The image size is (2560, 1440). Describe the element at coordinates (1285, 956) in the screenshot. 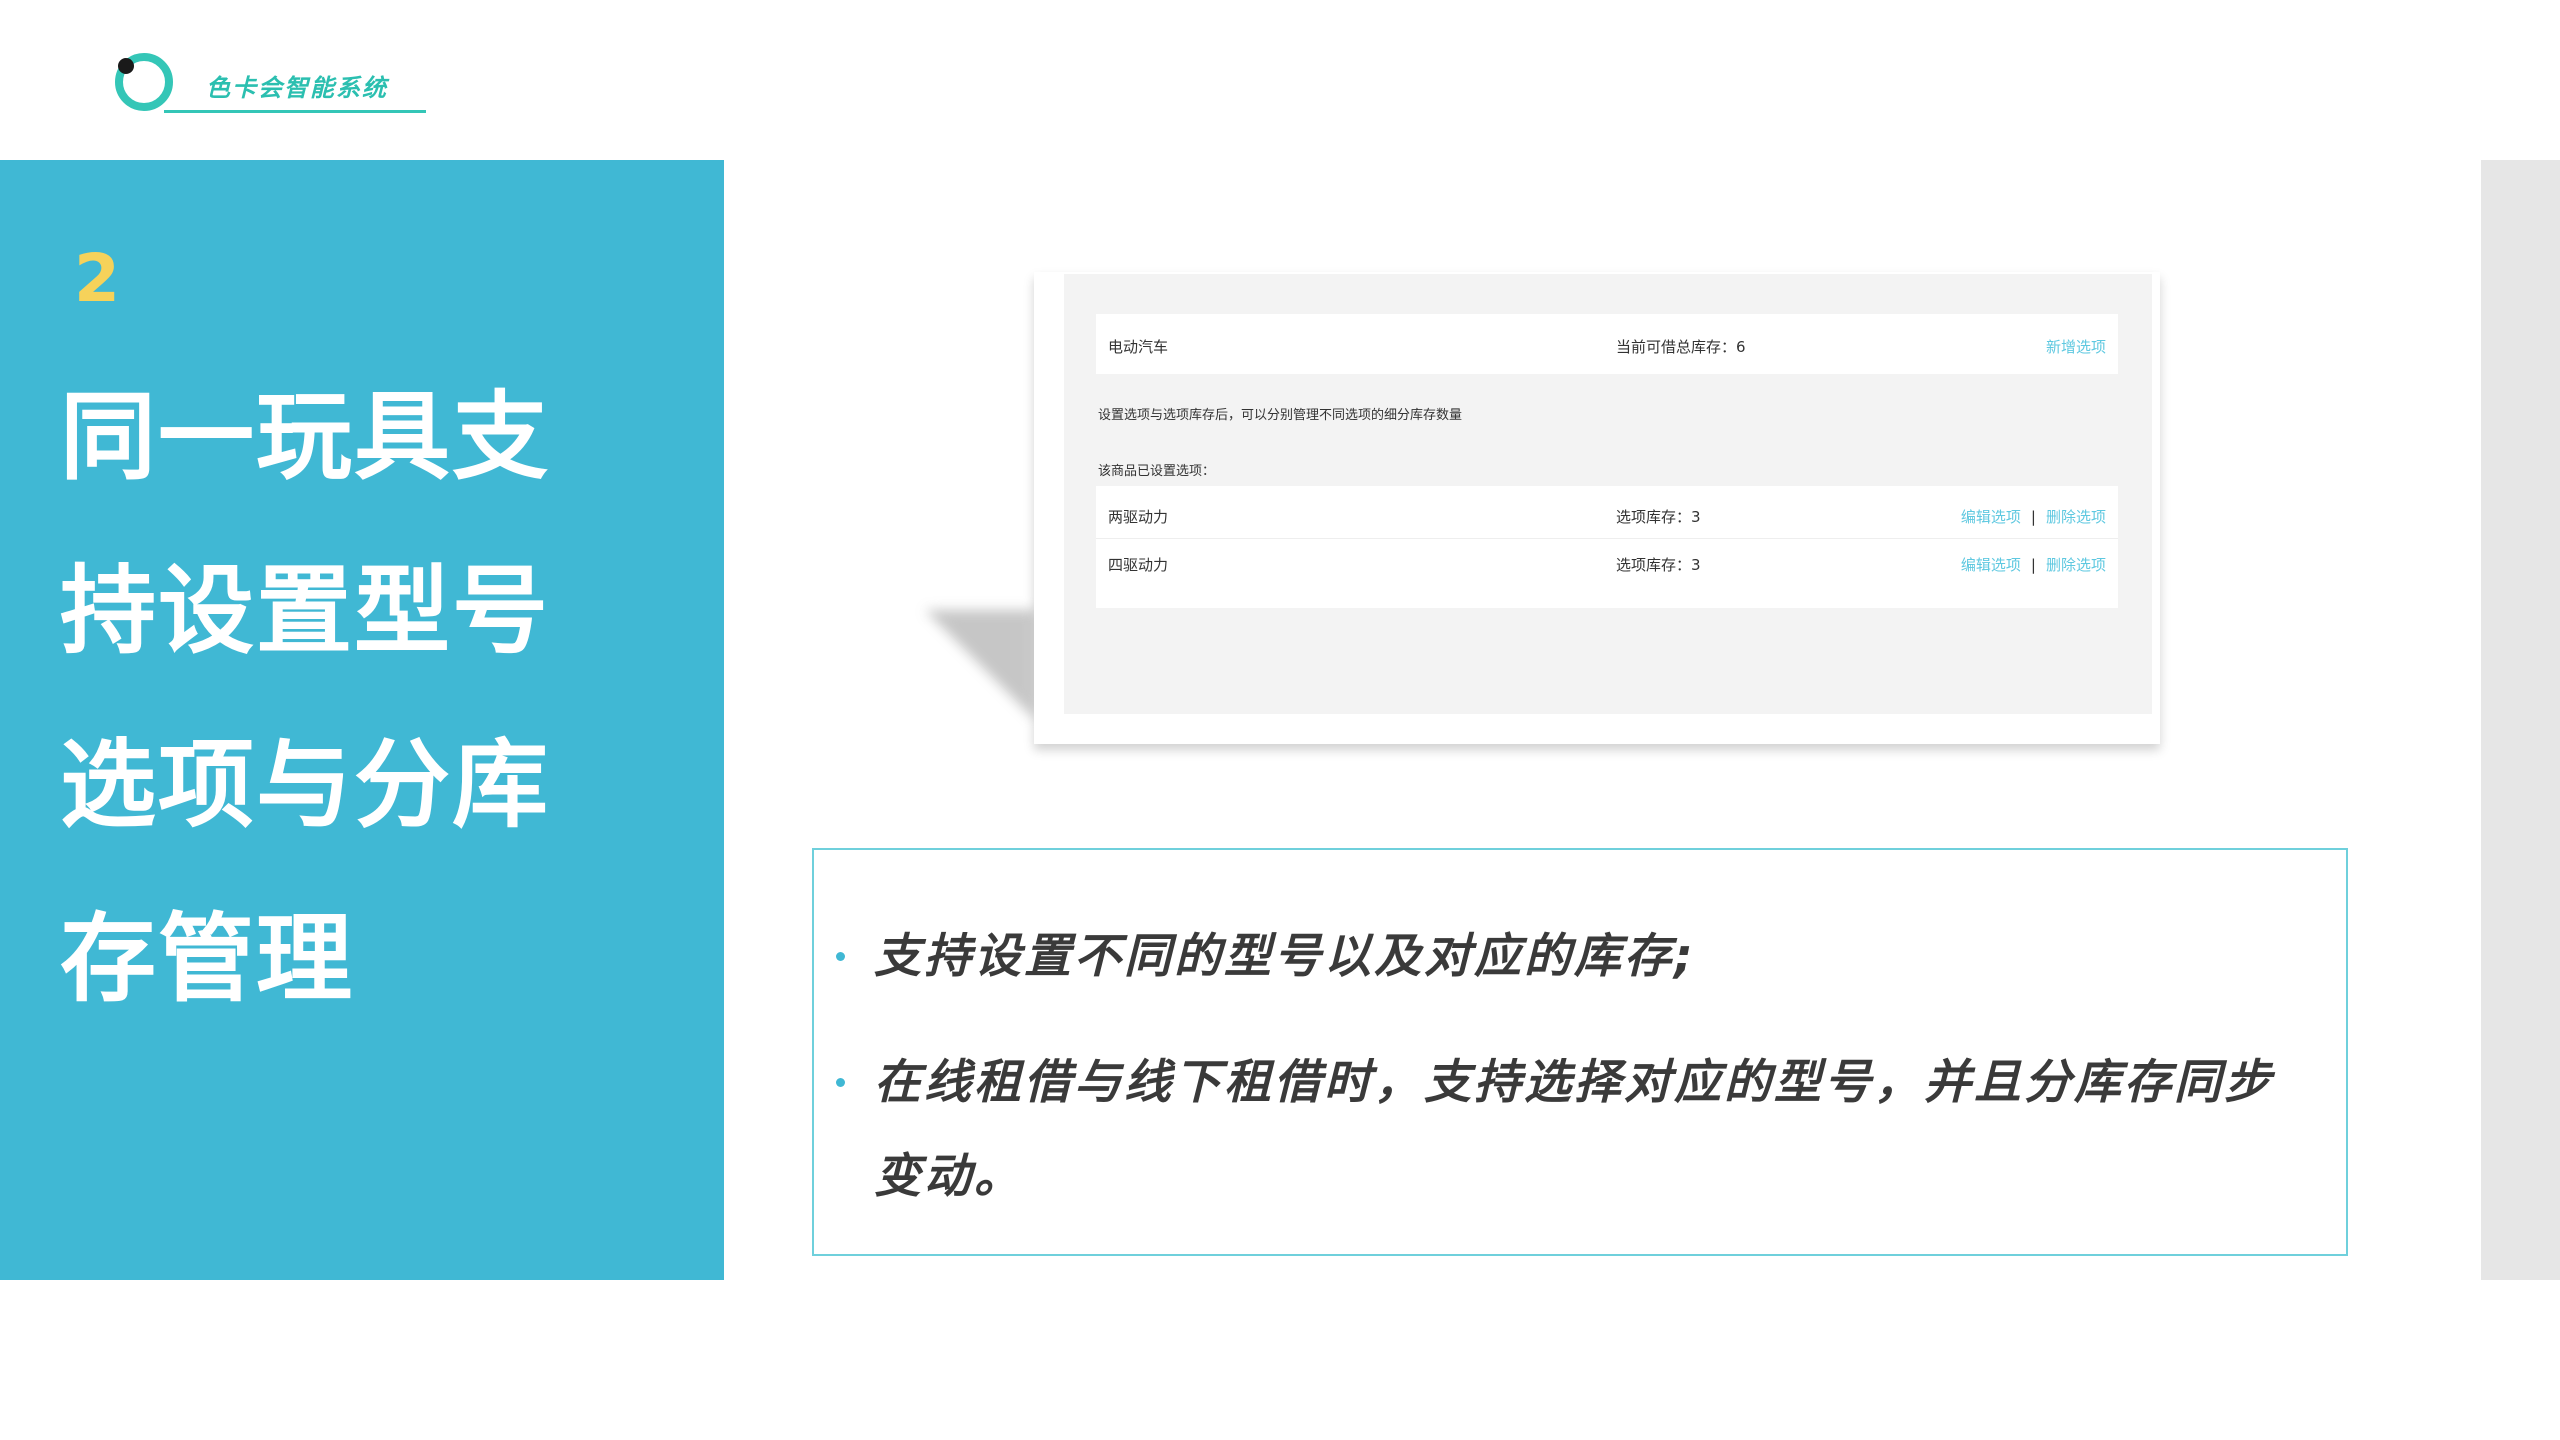

I see `description-bullet: 支持设置不同的型号以及对应的库存;` at that location.